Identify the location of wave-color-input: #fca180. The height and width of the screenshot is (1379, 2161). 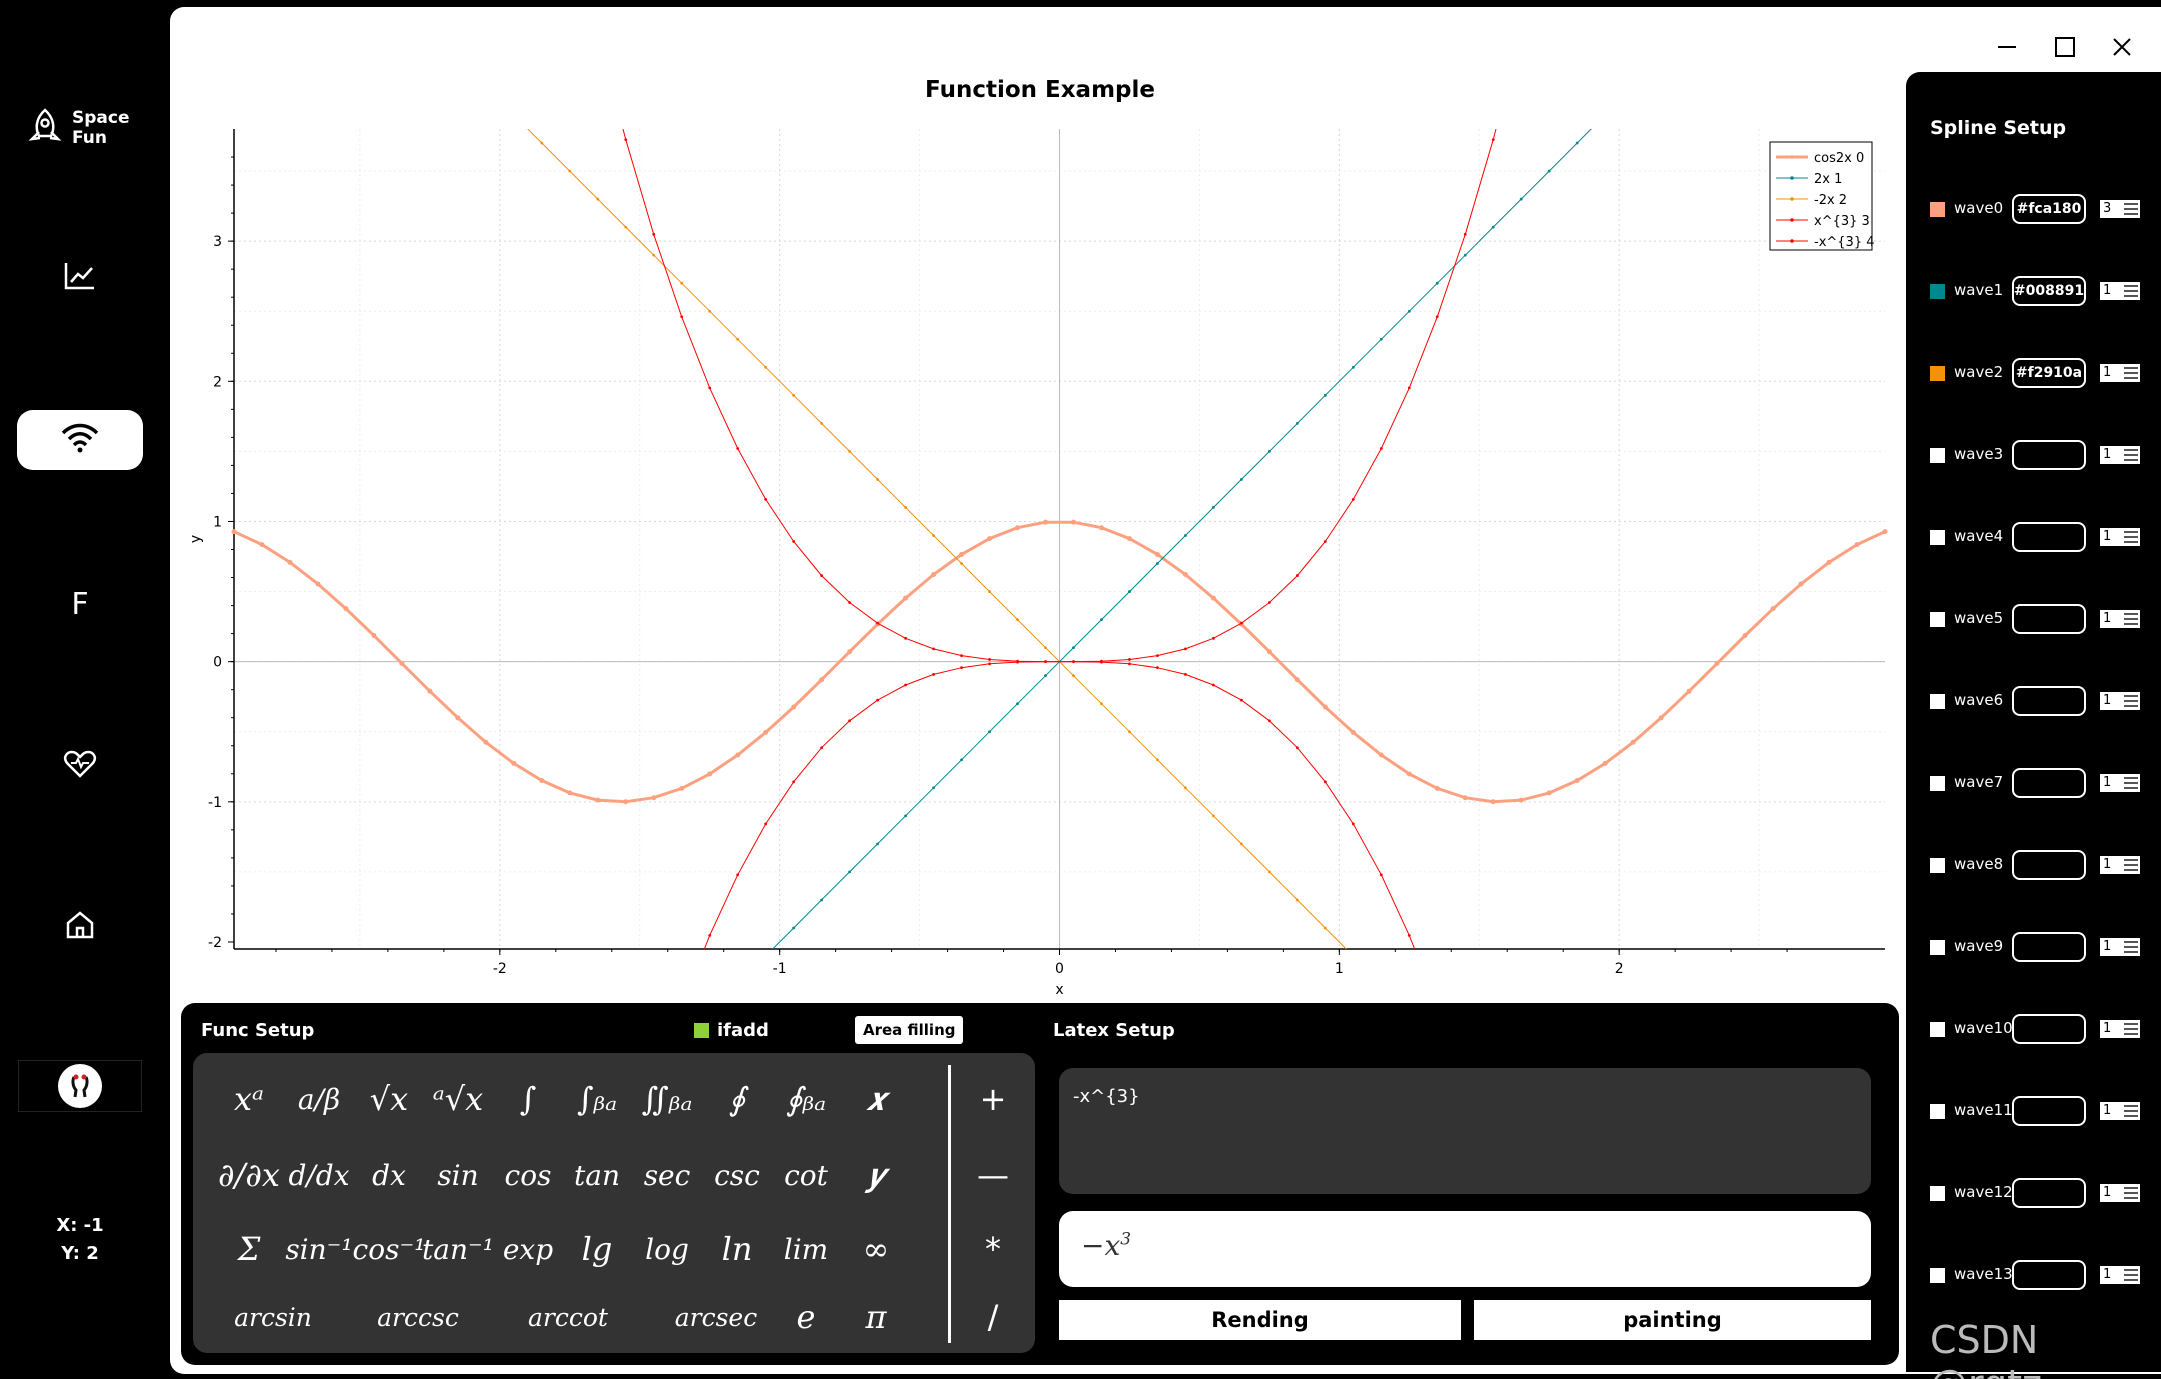
(2049, 209).